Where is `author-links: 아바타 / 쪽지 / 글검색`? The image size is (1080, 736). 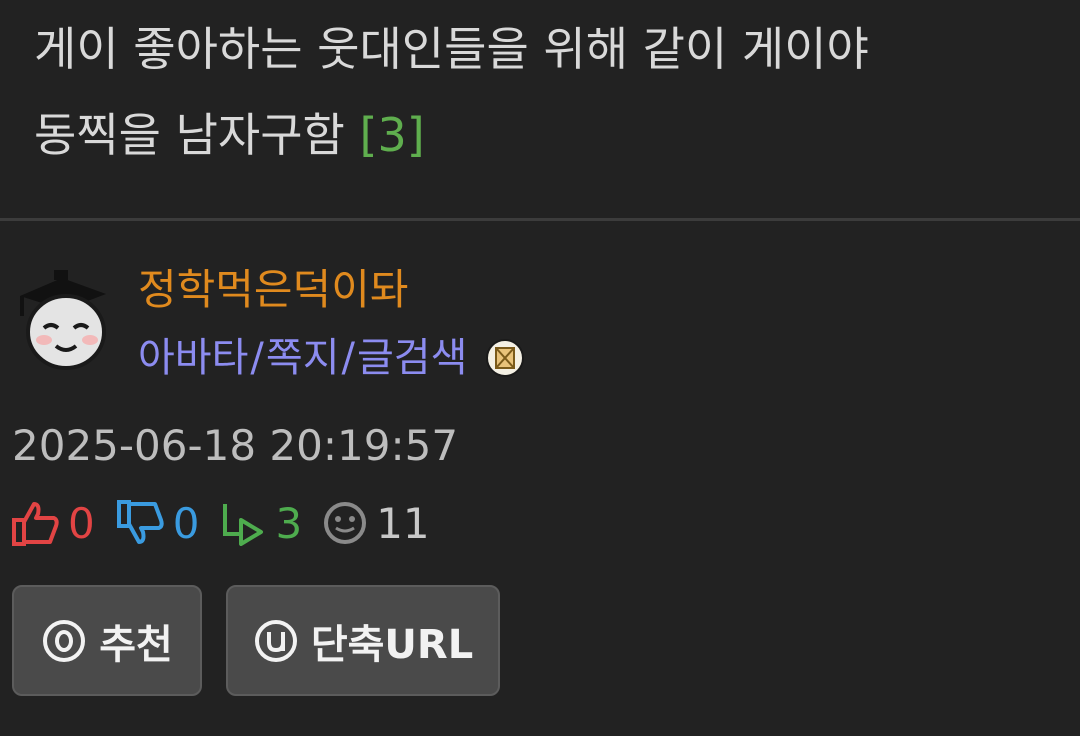
author-links: 아바타 / 쪽지 / 글검색 is located at coordinates (331, 358).